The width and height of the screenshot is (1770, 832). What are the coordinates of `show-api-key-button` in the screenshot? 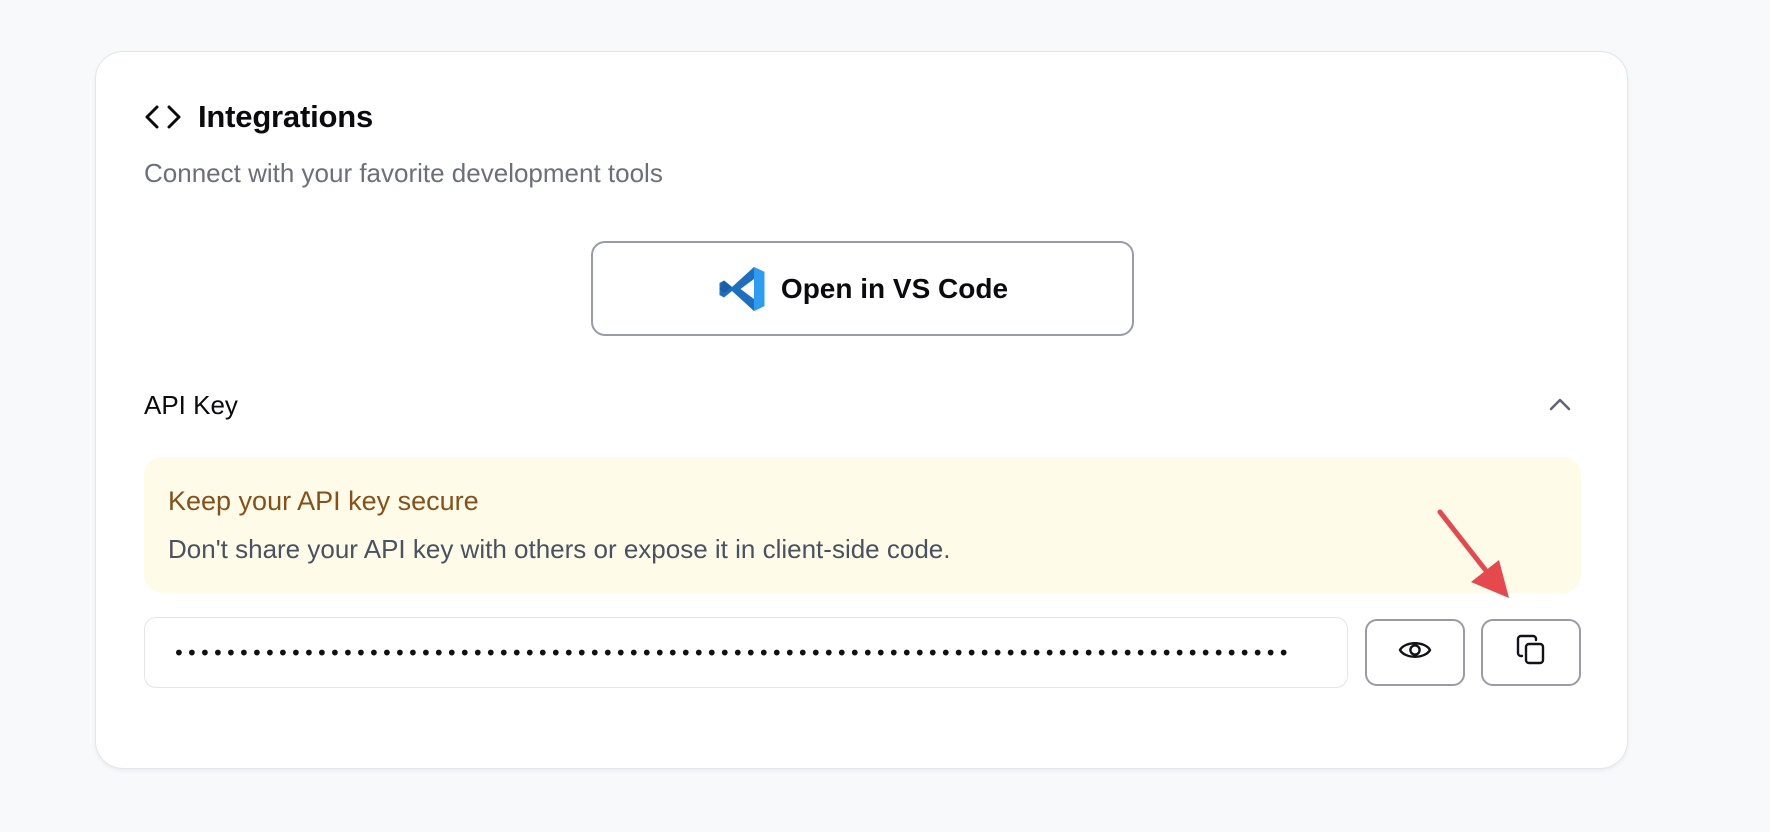 It's located at (1415, 652).